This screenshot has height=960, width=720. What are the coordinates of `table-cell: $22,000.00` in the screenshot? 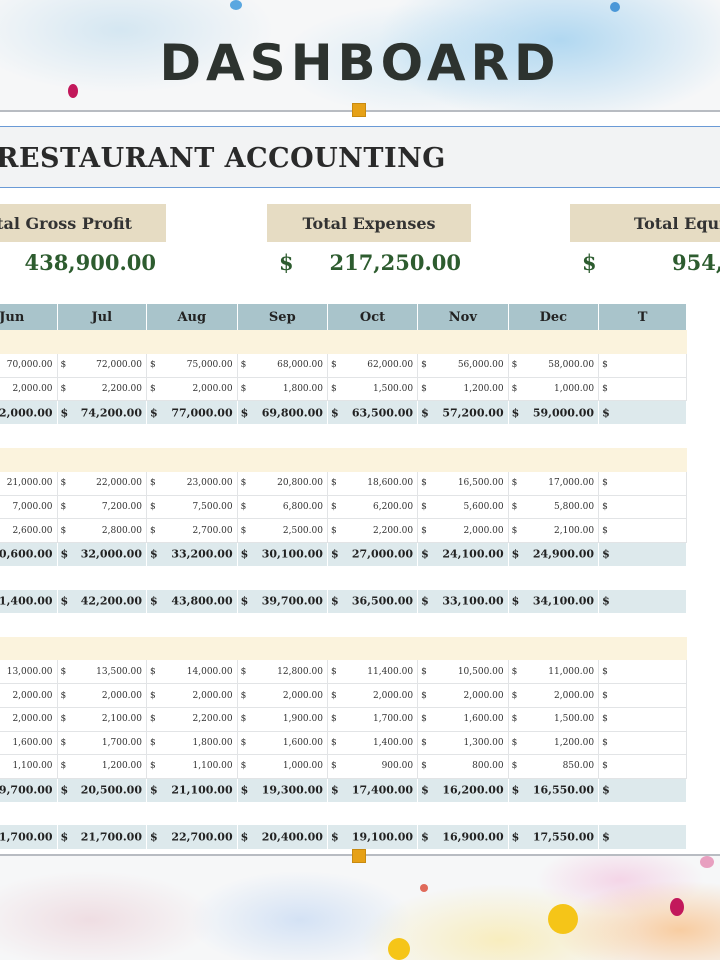 It's located at (102, 483).